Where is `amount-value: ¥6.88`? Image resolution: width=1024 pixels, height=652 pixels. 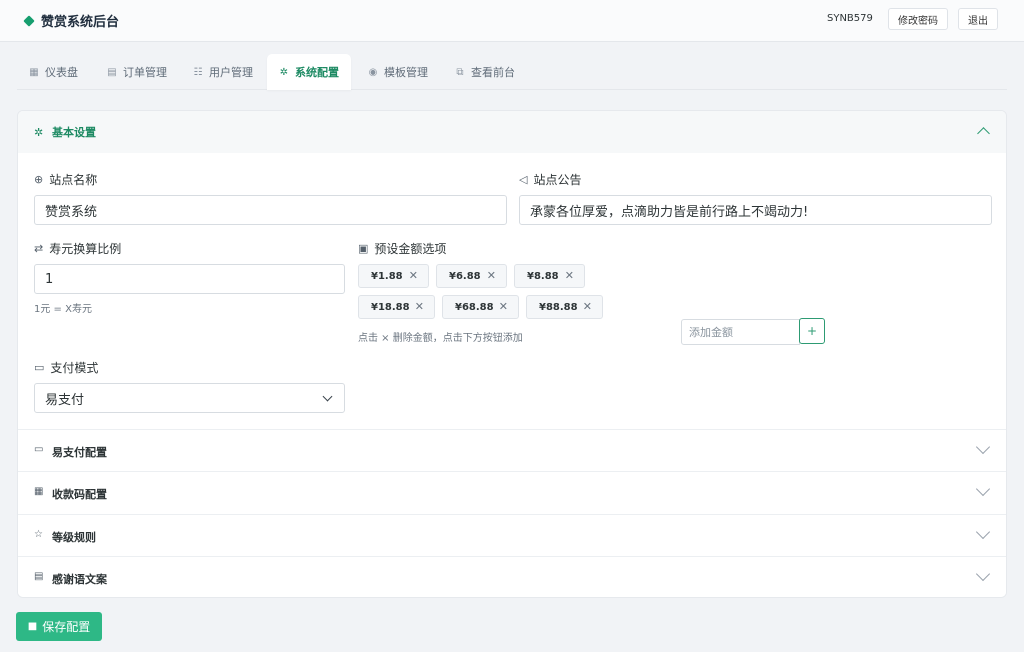 amount-value: ¥6.88 is located at coordinates (465, 276).